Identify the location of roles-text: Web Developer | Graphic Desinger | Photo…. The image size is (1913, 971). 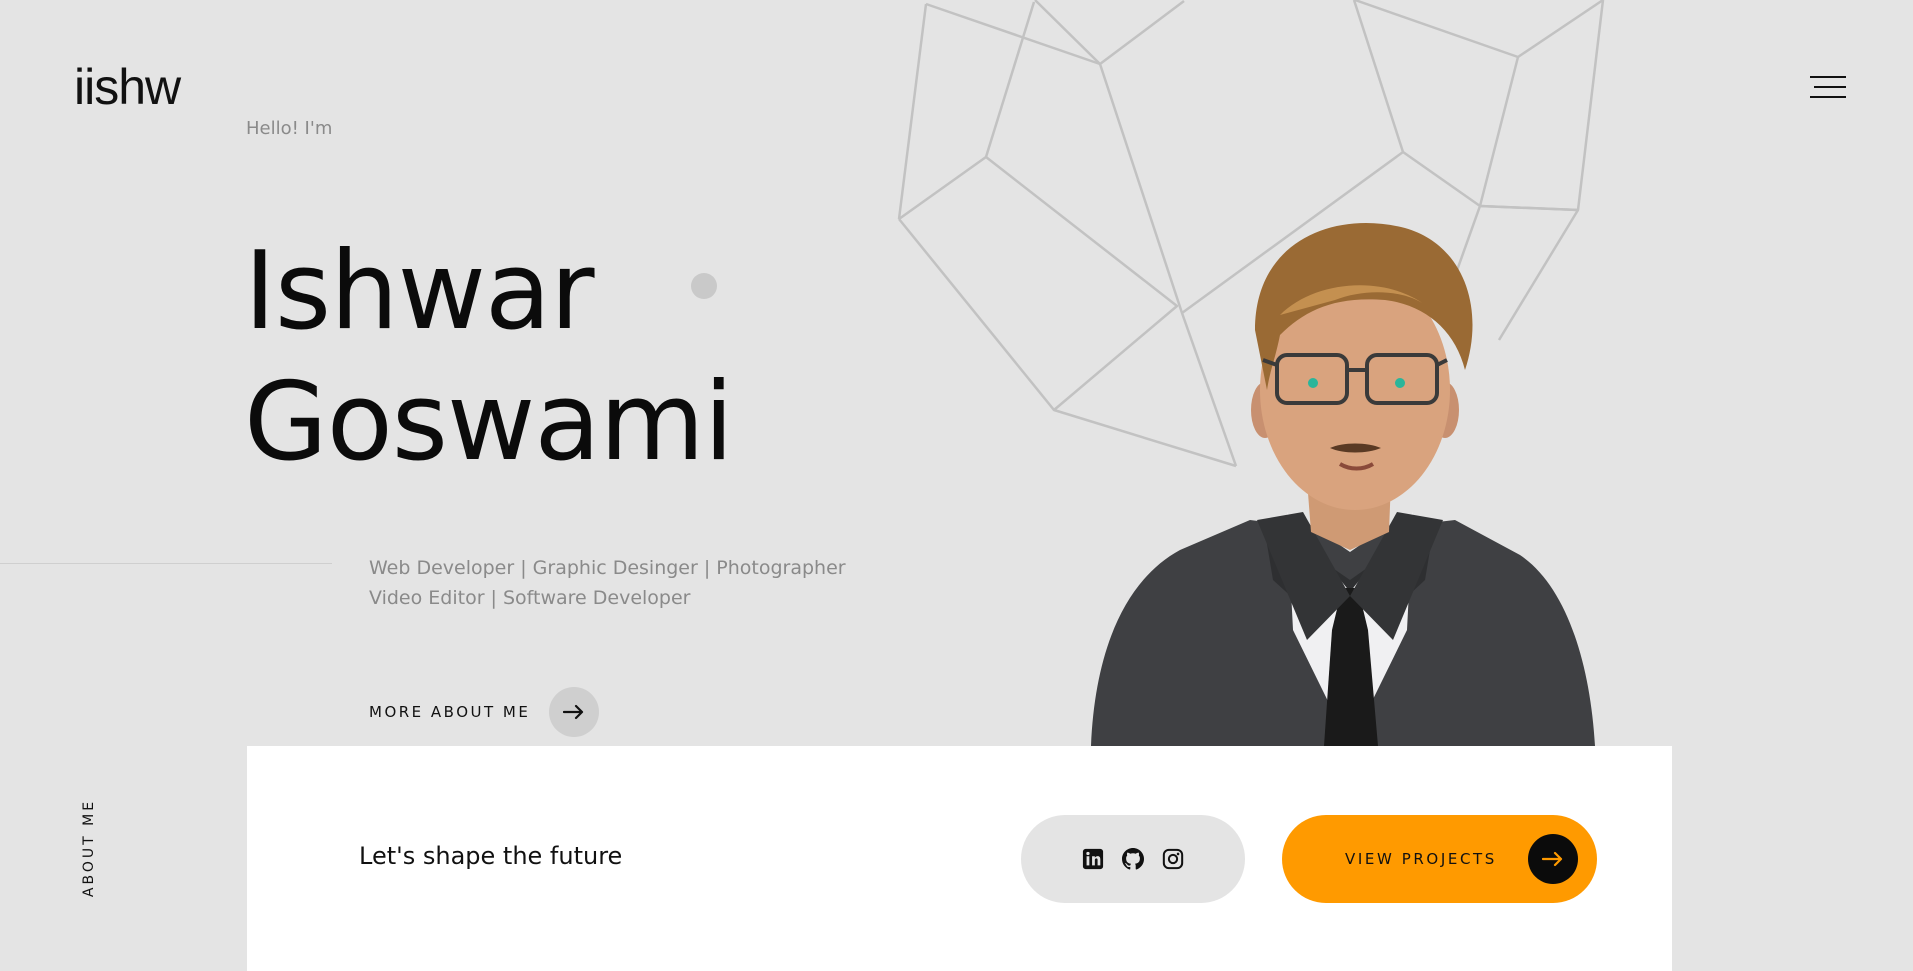
(607, 583).